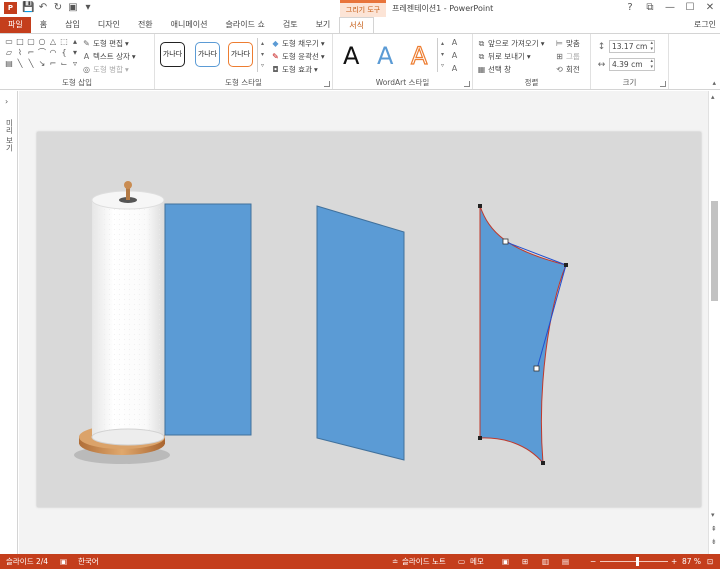 The image size is (720, 569). I want to click on comments-icon: ▭, so click(461, 561).